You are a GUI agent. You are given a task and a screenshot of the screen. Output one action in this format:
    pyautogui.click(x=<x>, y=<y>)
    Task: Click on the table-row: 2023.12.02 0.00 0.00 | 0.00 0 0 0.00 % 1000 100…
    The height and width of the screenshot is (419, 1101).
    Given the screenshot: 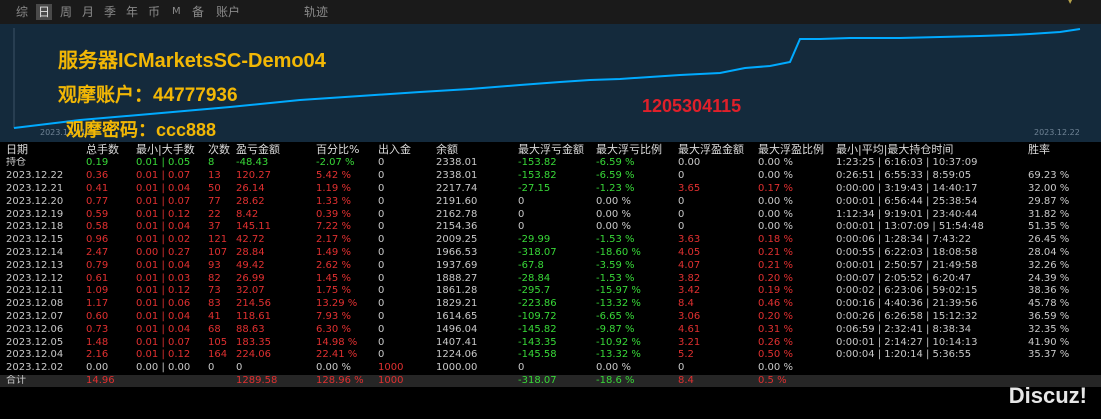 What is the action you would take?
    pyautogui.click(x=550, y=368)
    